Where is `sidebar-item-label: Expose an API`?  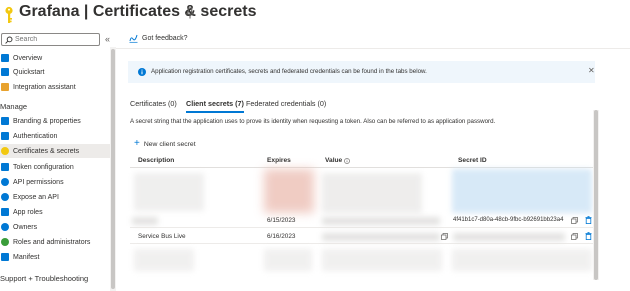
sidebar-item-label: Expose an API is located at coordinates (36, 197).